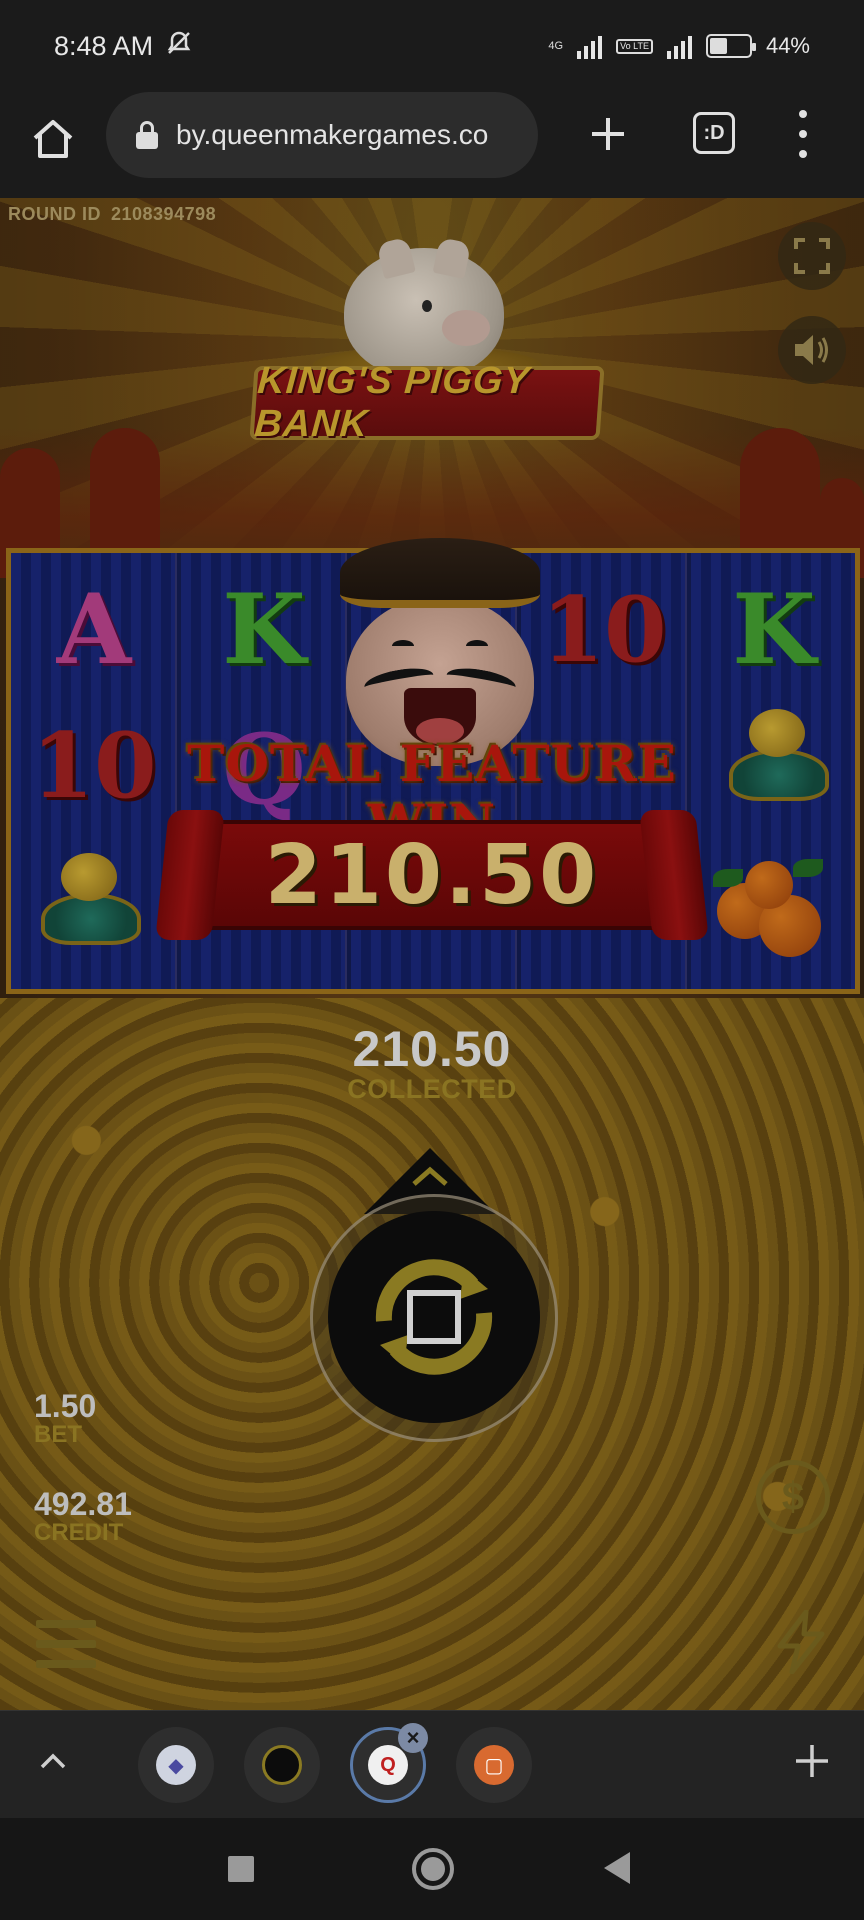 The height and width of the screenshot is (1920, 864). I want to click on game-logo: KING'S PIGGY BANK, so click(427, 347).